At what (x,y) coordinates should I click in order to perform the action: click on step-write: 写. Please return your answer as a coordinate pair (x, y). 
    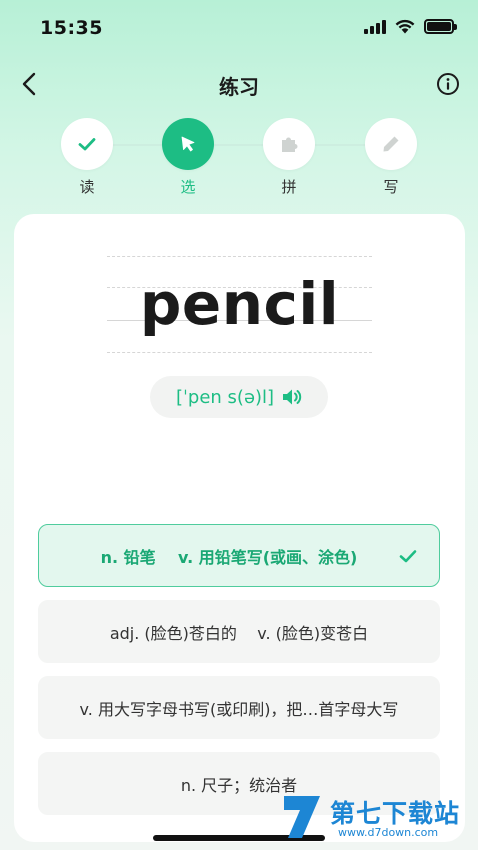
    Looking at the image, I should click on (391, 157).